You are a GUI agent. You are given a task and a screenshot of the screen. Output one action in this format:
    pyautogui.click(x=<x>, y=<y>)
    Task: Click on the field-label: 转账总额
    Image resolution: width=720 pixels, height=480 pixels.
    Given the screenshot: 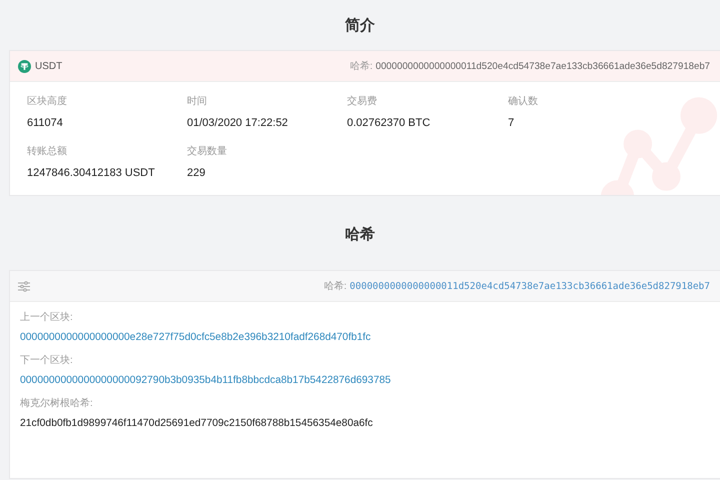 What is the action you would take?
    pyautogui.click(x=47, y=151)
    